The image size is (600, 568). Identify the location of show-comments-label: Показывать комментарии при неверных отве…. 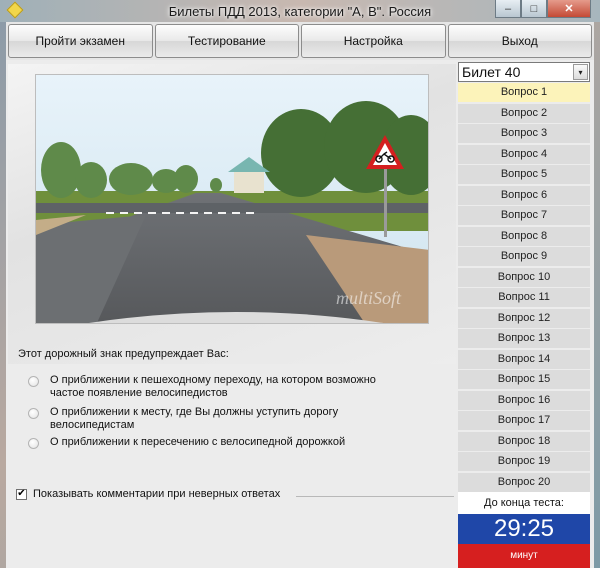
(157, 494).